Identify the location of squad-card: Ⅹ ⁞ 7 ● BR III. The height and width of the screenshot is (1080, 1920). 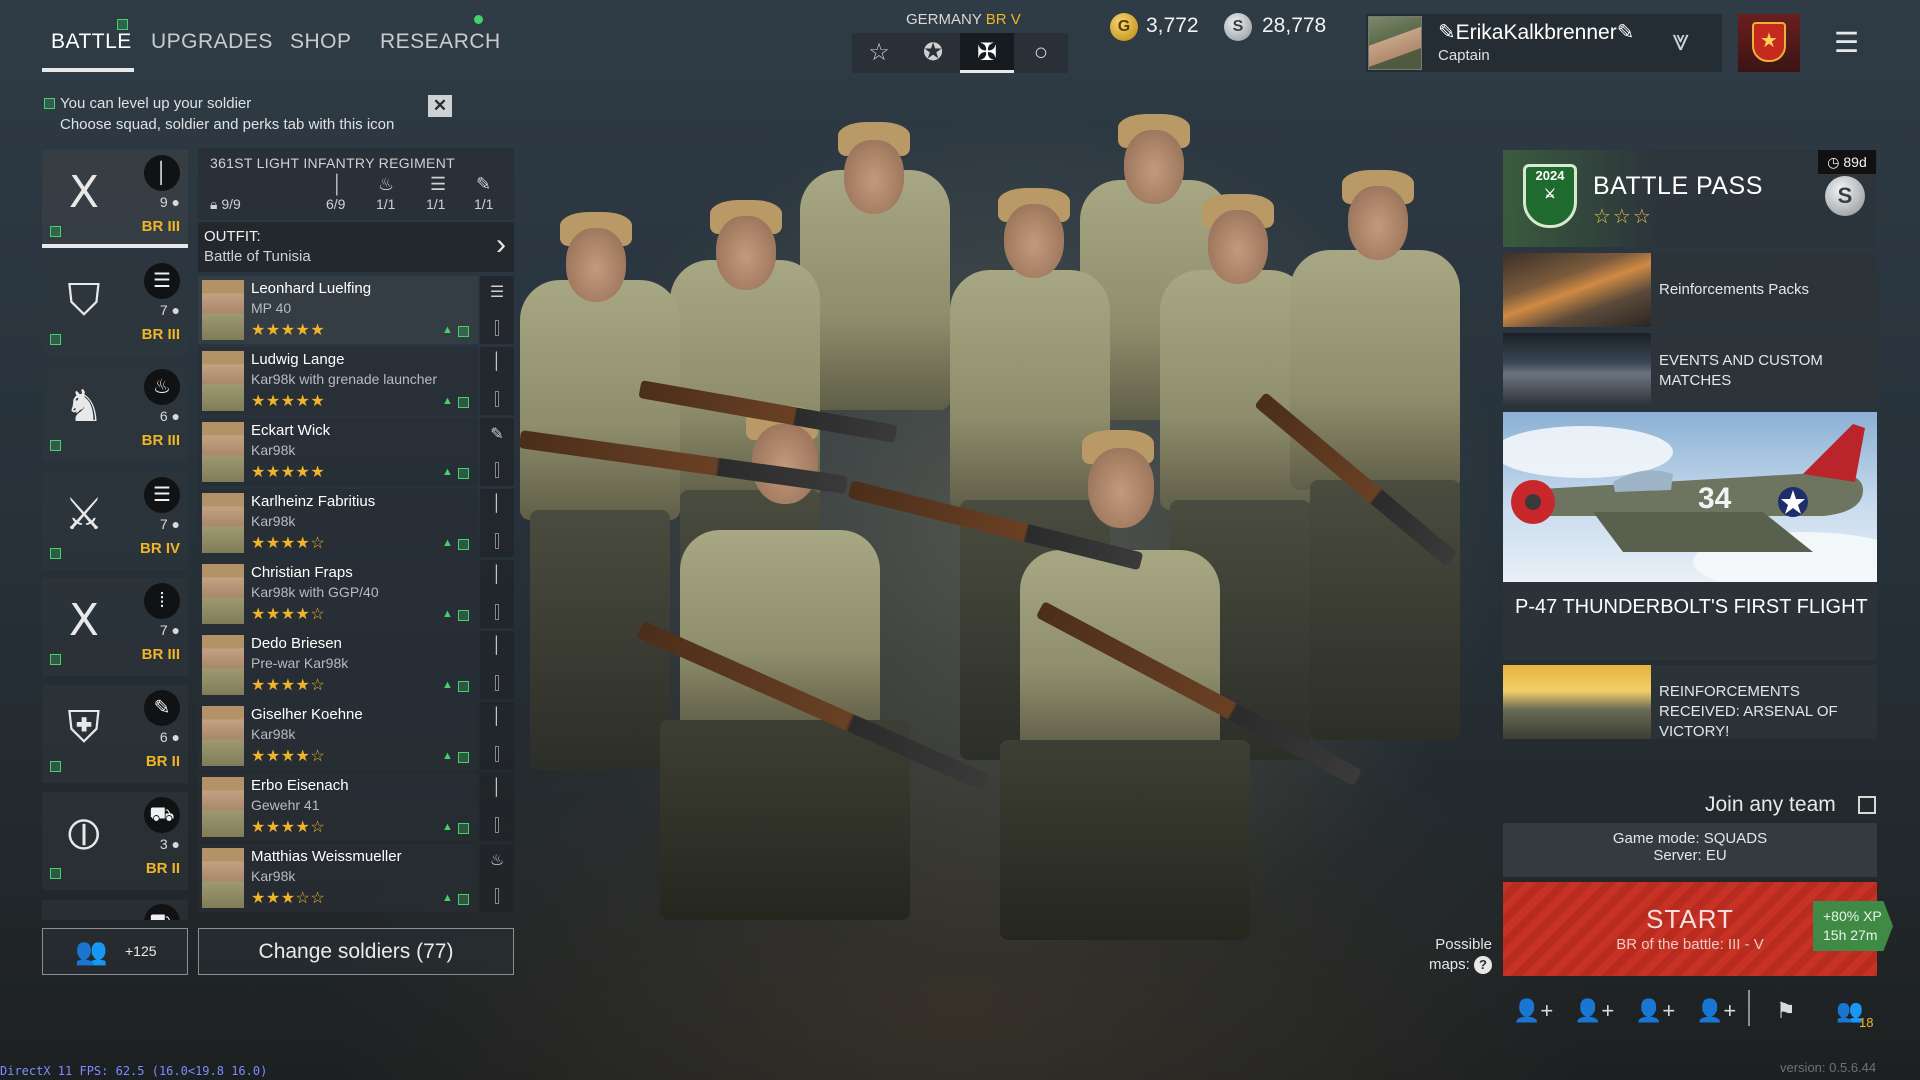
(115, 627).